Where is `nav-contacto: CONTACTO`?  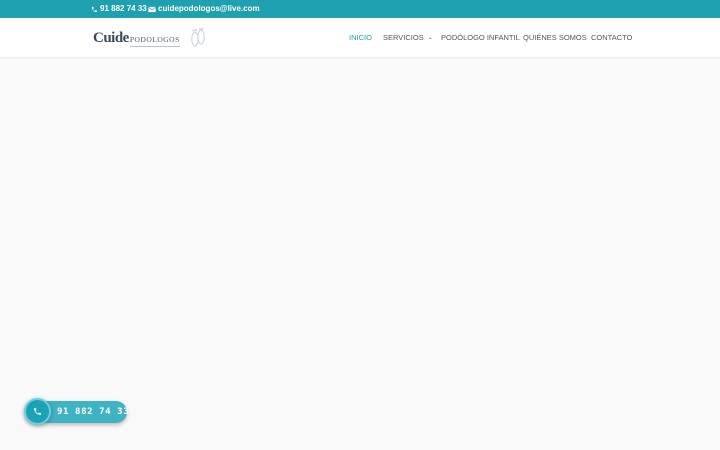
nav-contacto: CONTACTO is located at coordinates (611, 38).